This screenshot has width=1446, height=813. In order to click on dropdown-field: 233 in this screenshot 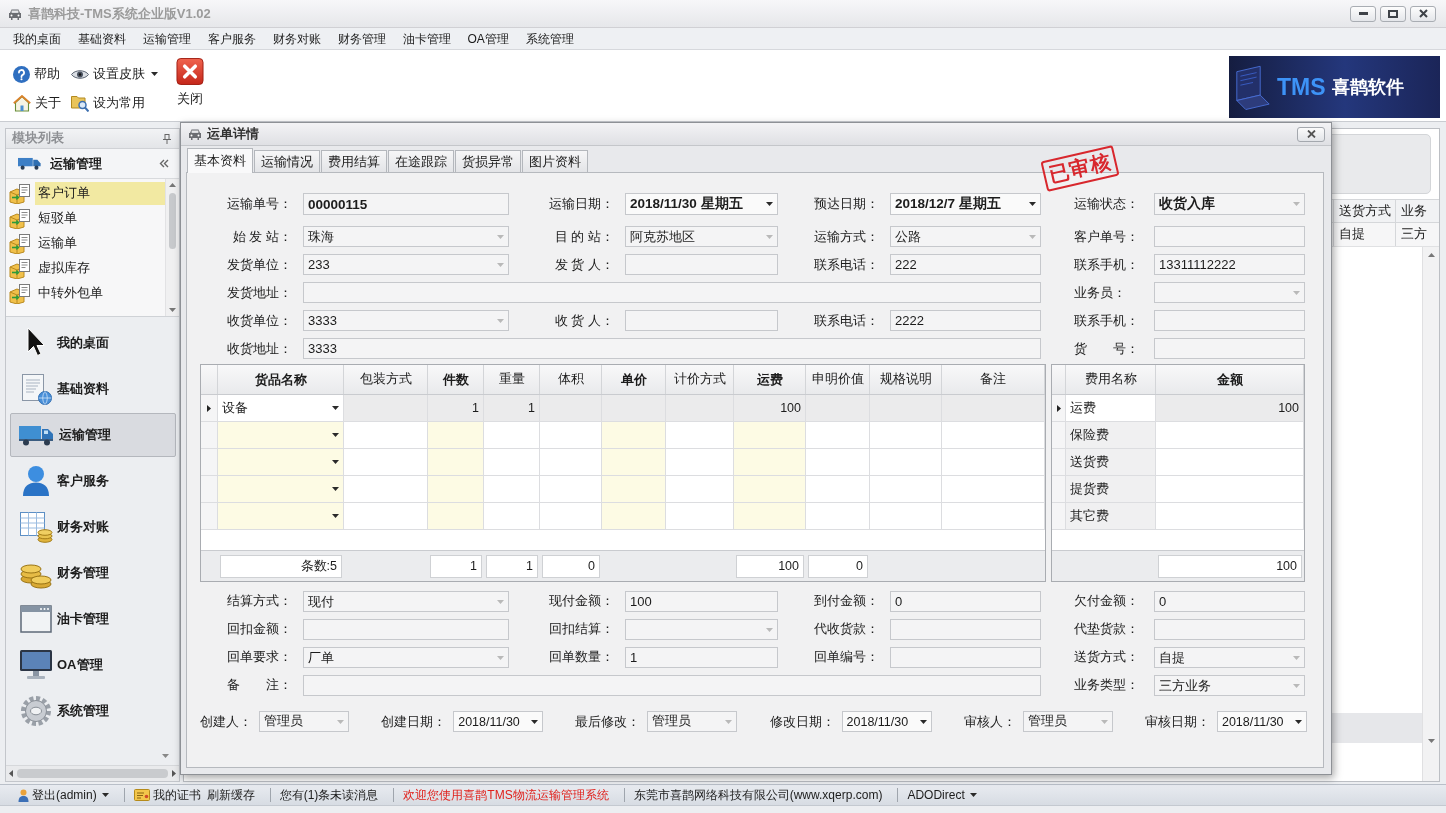, I will do `click(406, 264)`.